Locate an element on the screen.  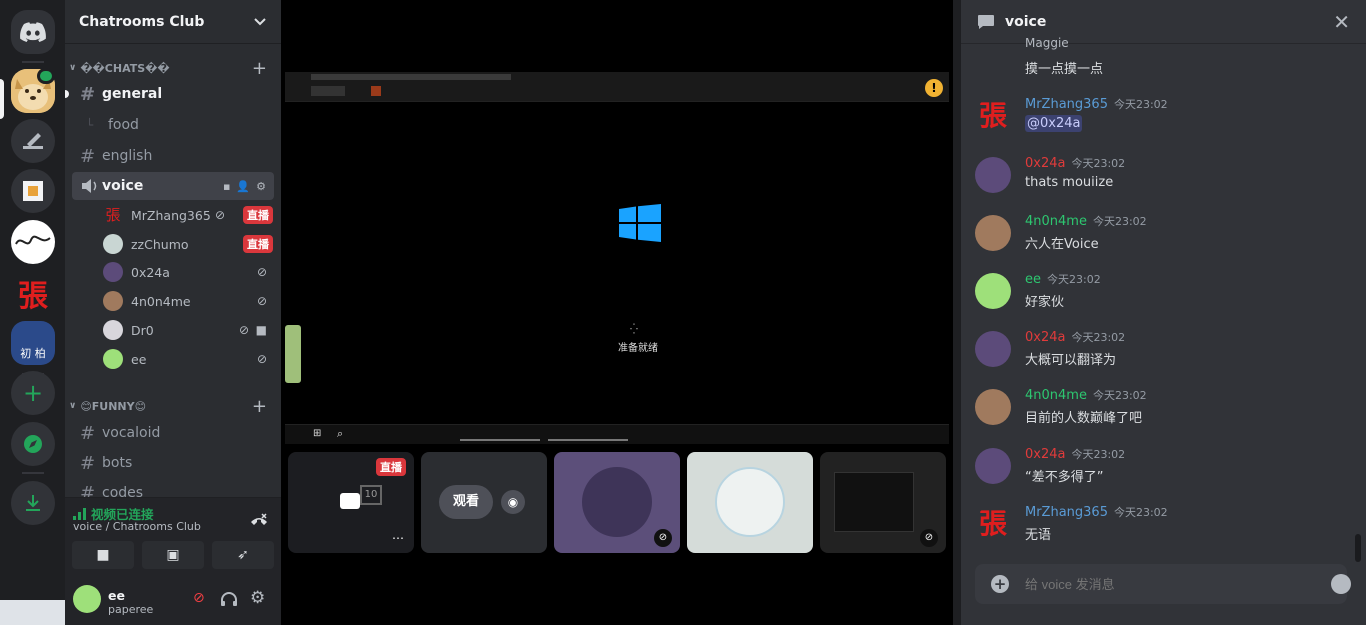
voice-user: 4n0n4me ⊘ is located at coordinates (188, 301).